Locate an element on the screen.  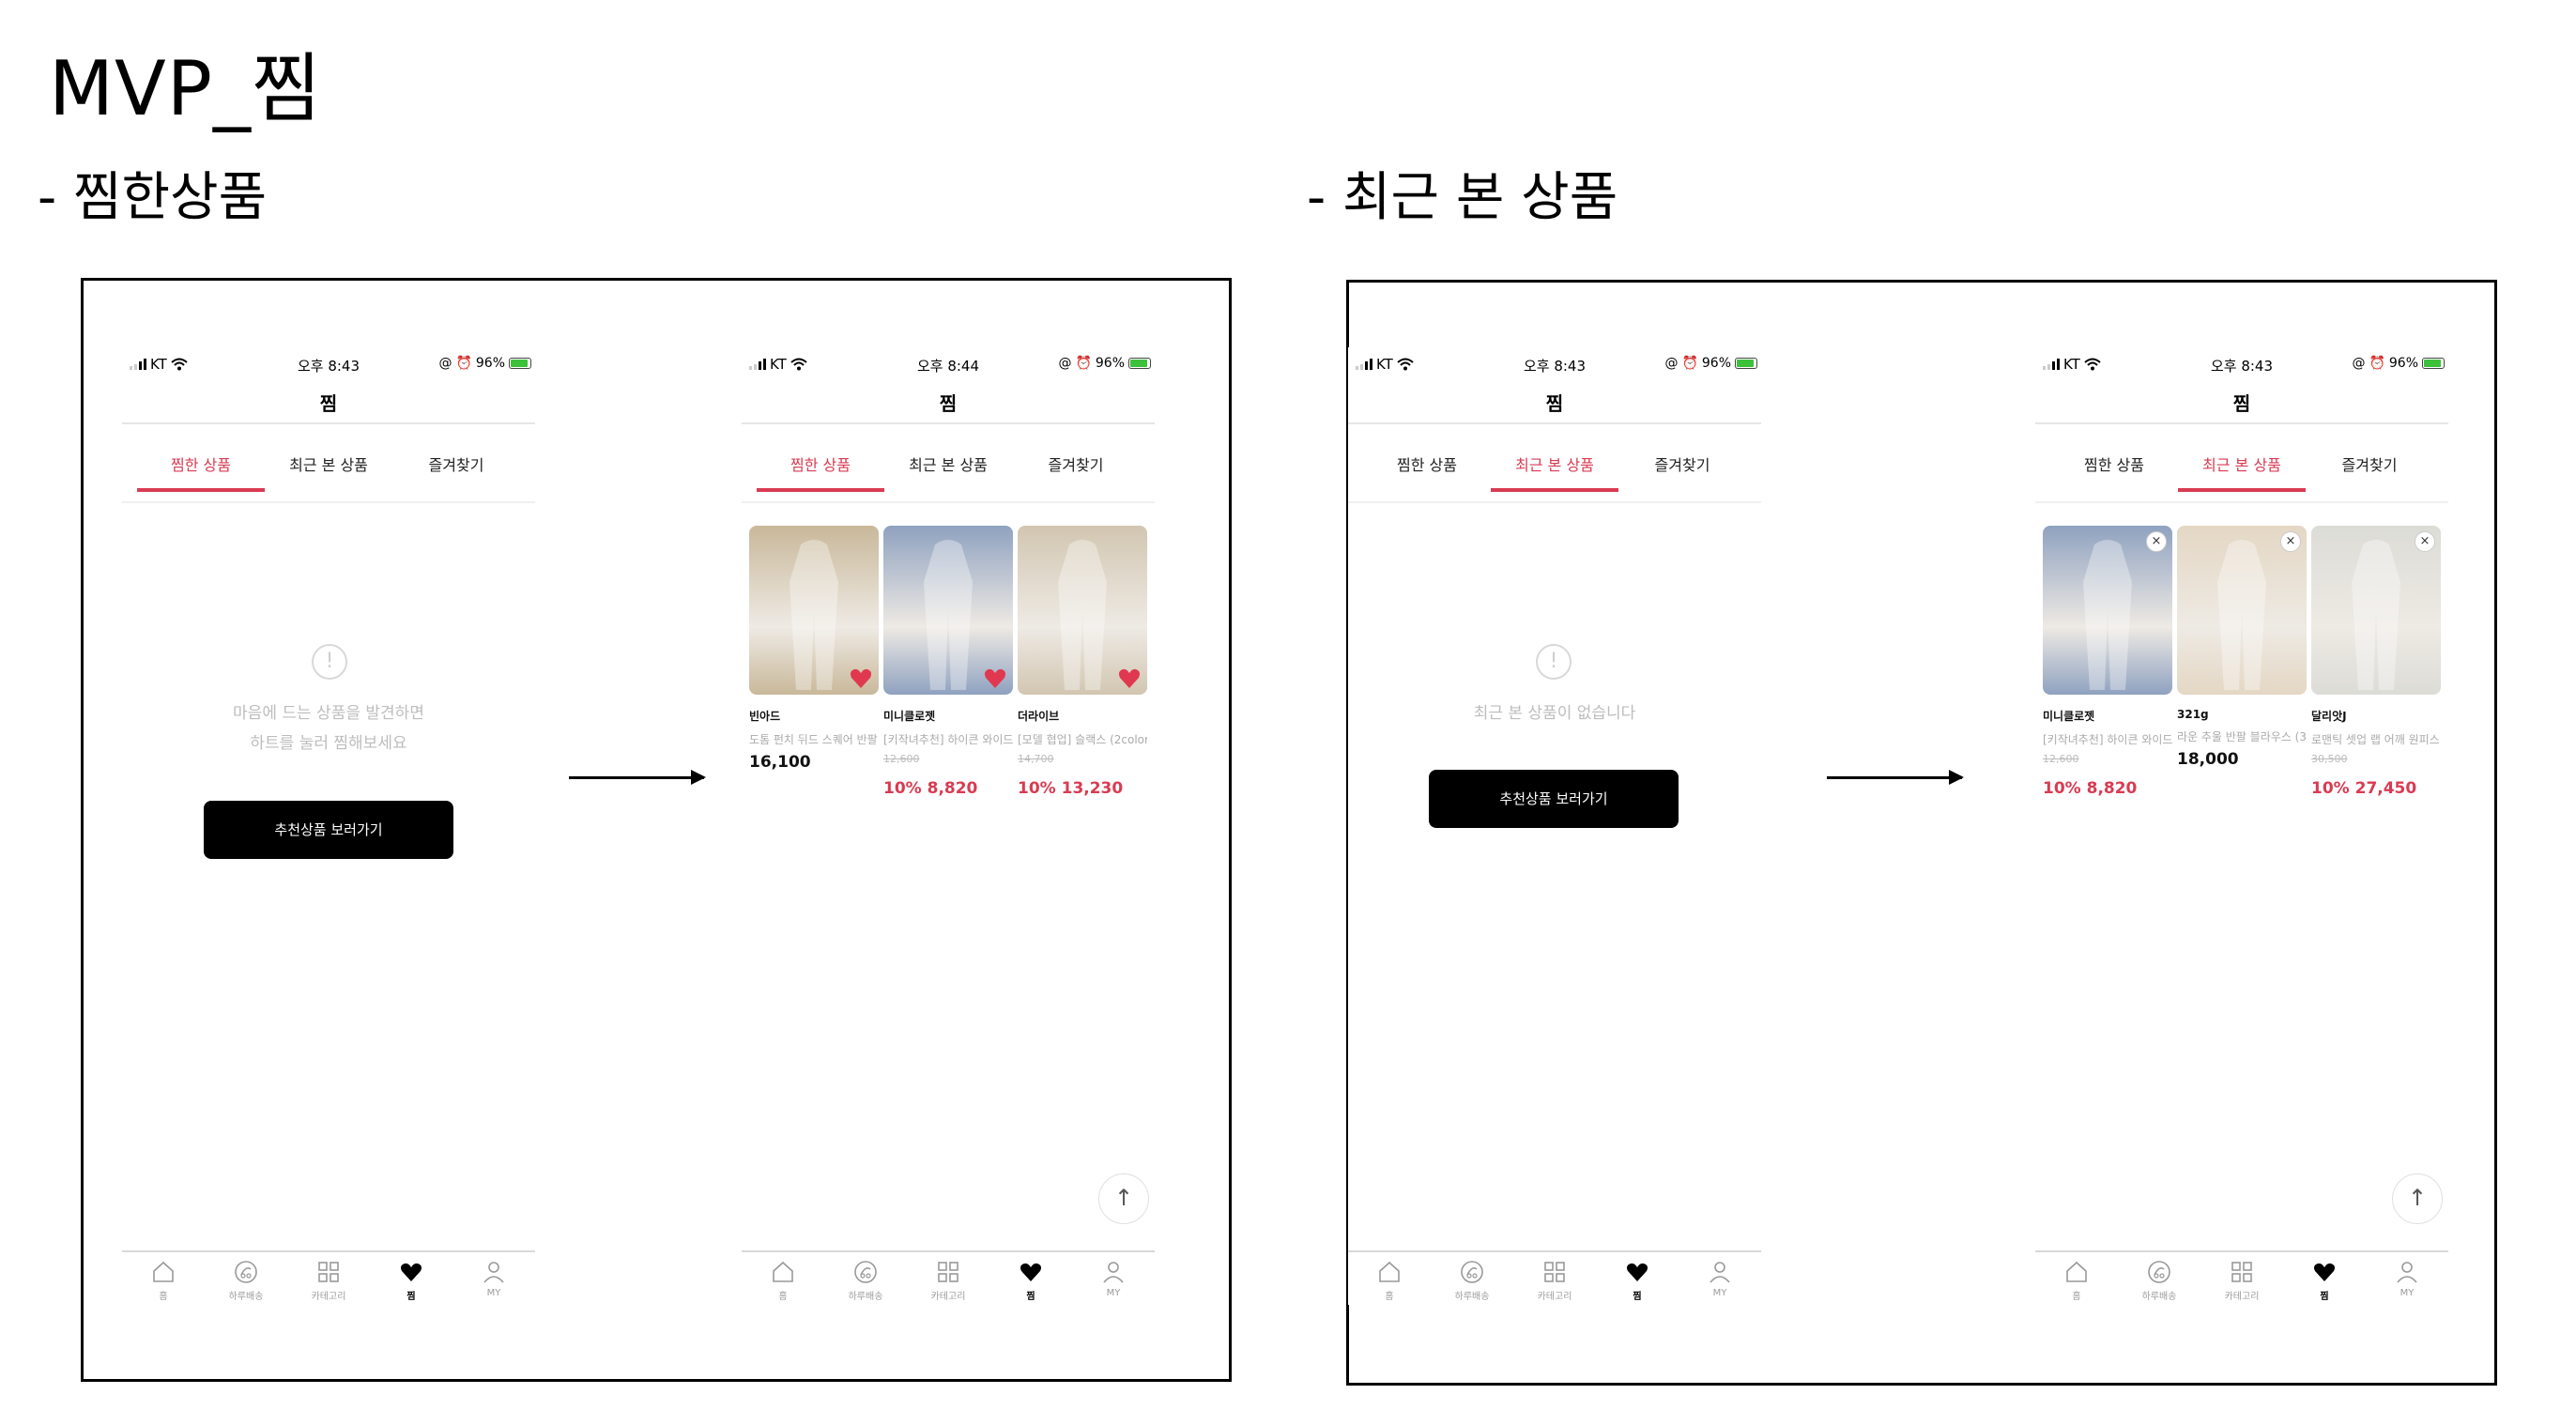
tab-bar: 찜한 상품 최근 본 상품 즐겨찾기 is located at coordinates (2242, 470).